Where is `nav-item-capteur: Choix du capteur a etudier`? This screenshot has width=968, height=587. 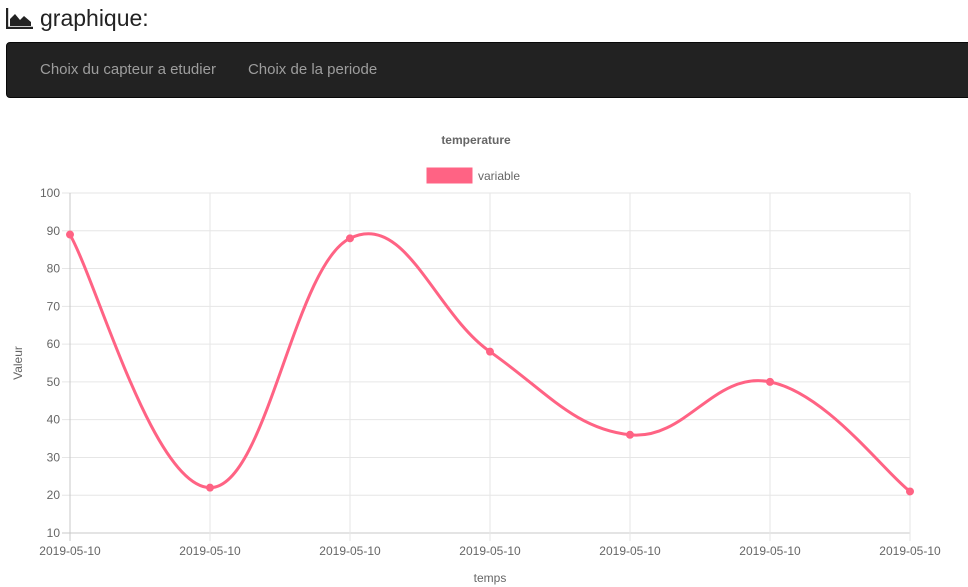
nav-item-capteur: Choix du capteur a etudier is located at coordinates (128, 70).